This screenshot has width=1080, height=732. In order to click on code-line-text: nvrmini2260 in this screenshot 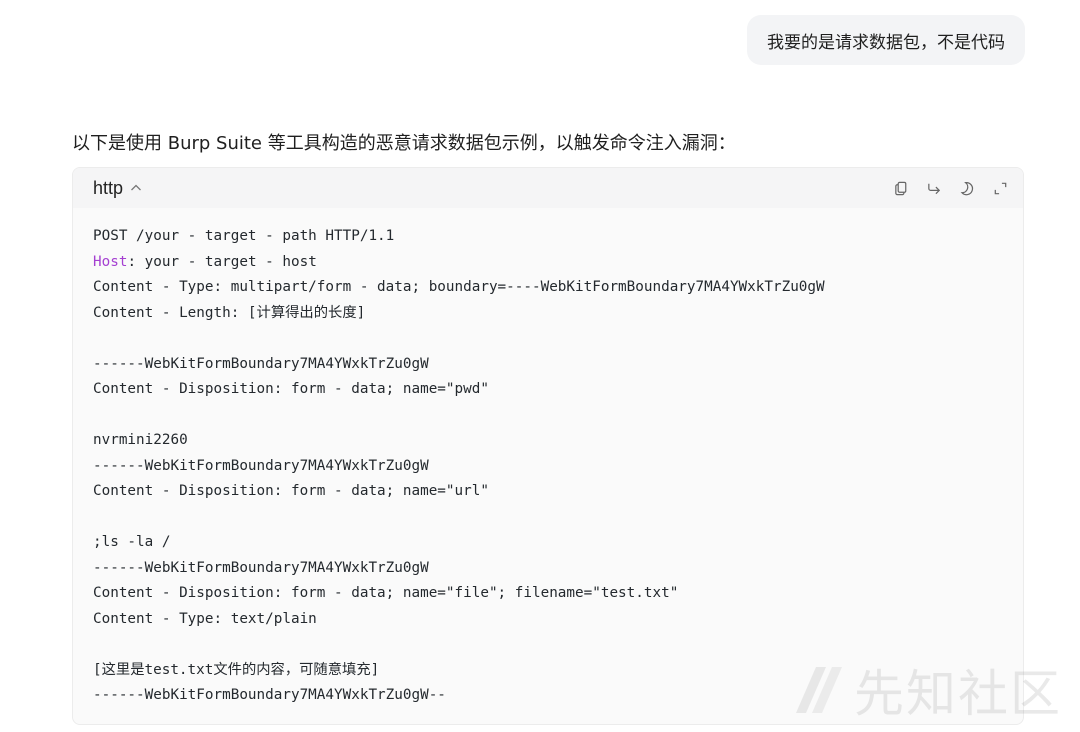, I will do `click(140, 440)`.